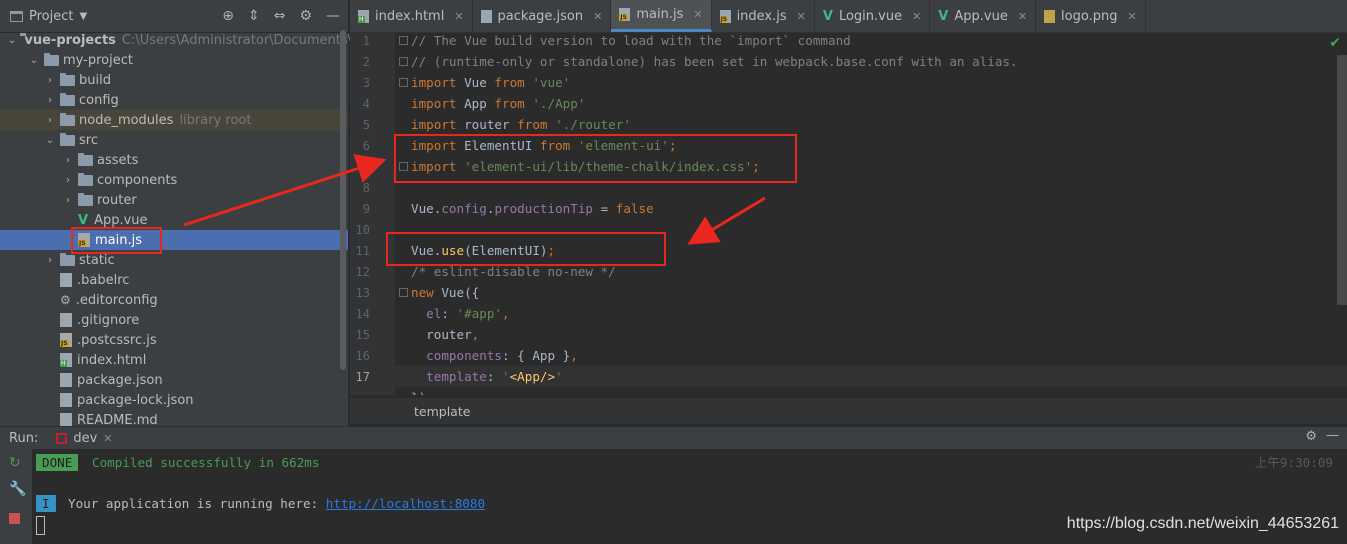  Describe the element at coordinates (174, 280) in the screenshot. I see `tree-item: .babelrc` at that location.